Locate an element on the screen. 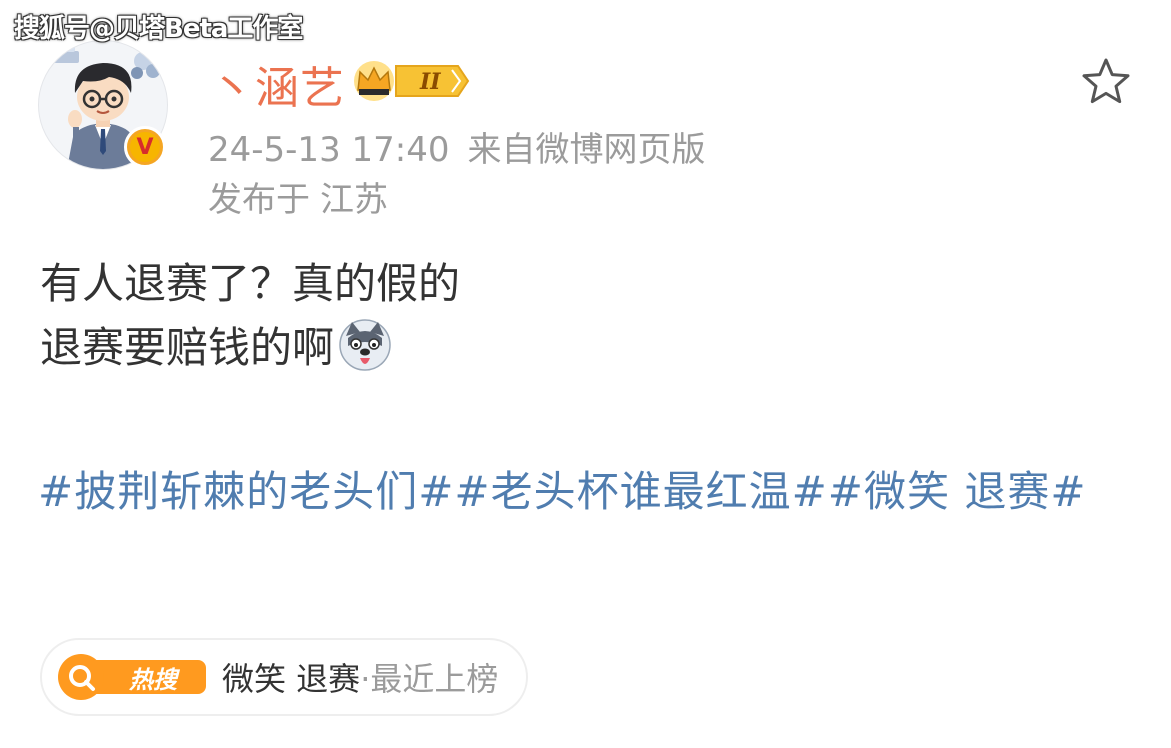  post-meta-line: 24-5-13 17:40 来自微博网页版 is located at coordinates (457, 146).